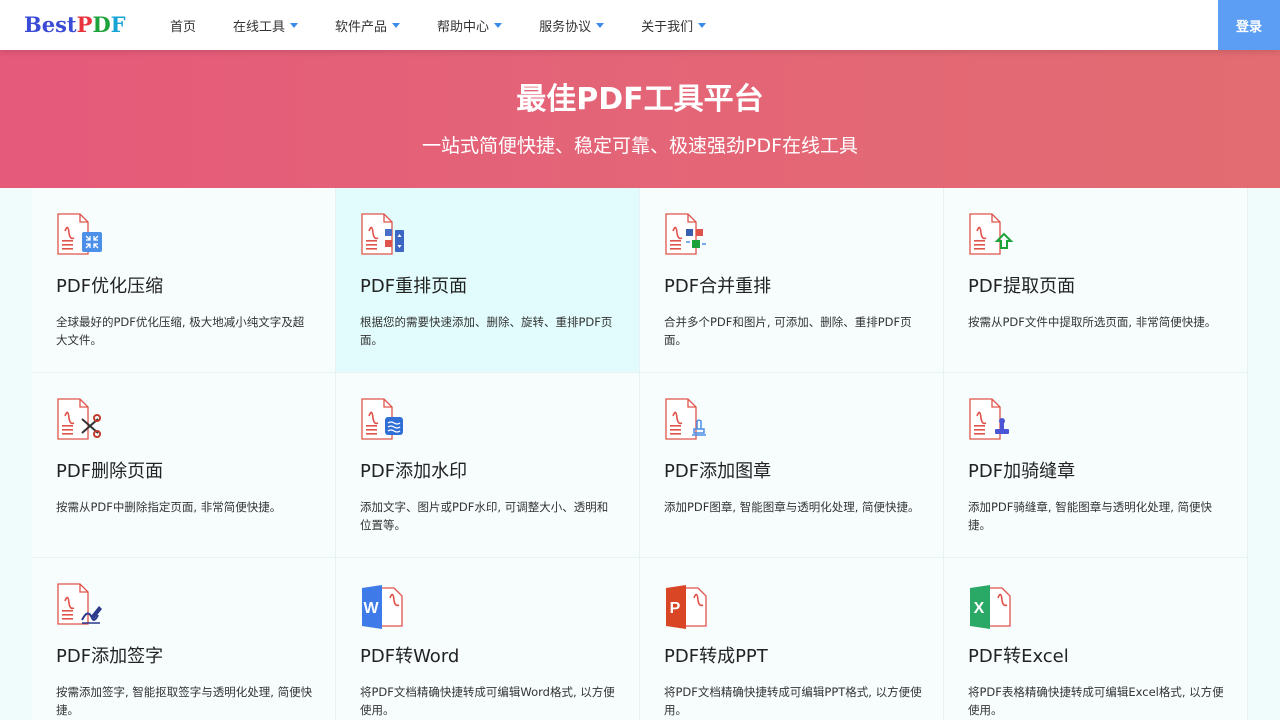  Describe the element at coordinates (414, 286) in the screenshot. I see `tool-title: PDF重排页面` at that location.